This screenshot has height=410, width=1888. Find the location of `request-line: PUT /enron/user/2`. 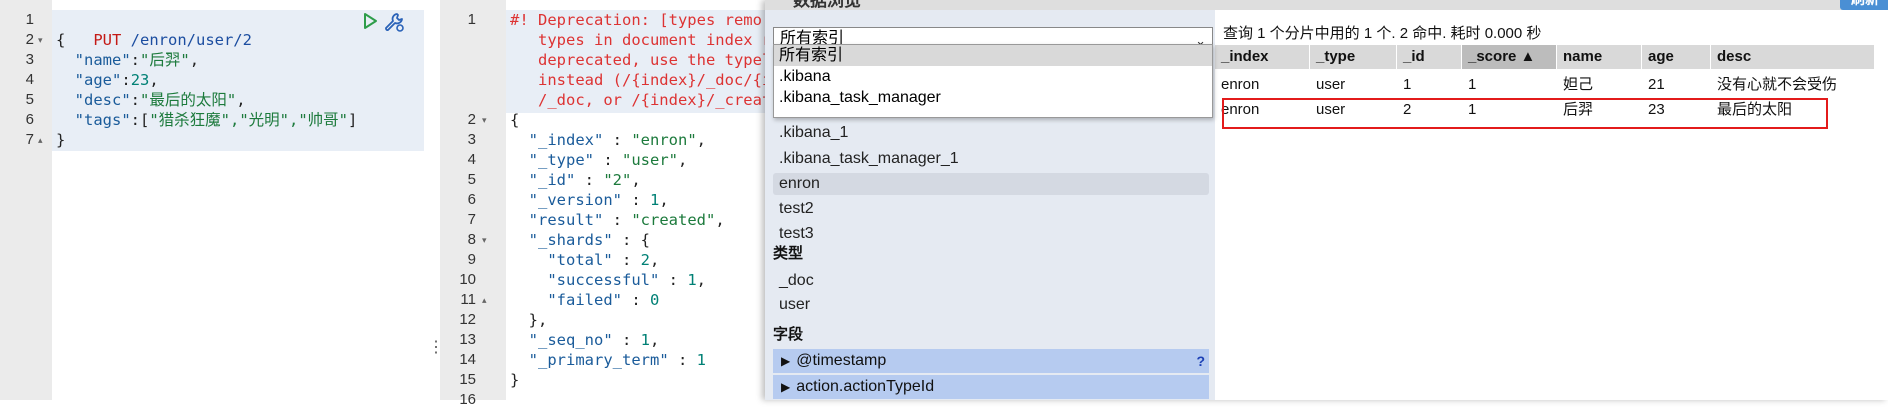

request-line: PUT /enron/user/2 is located at coordinates (154, 29).